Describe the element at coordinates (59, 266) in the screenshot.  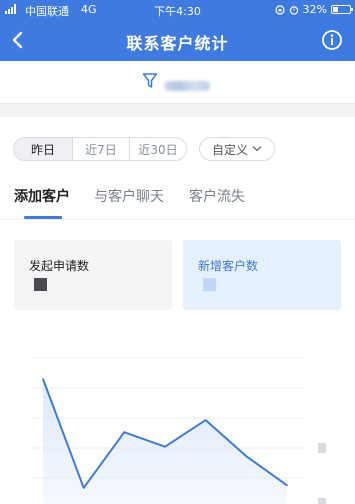
I see `metric-label: 发起申请数` at that location.